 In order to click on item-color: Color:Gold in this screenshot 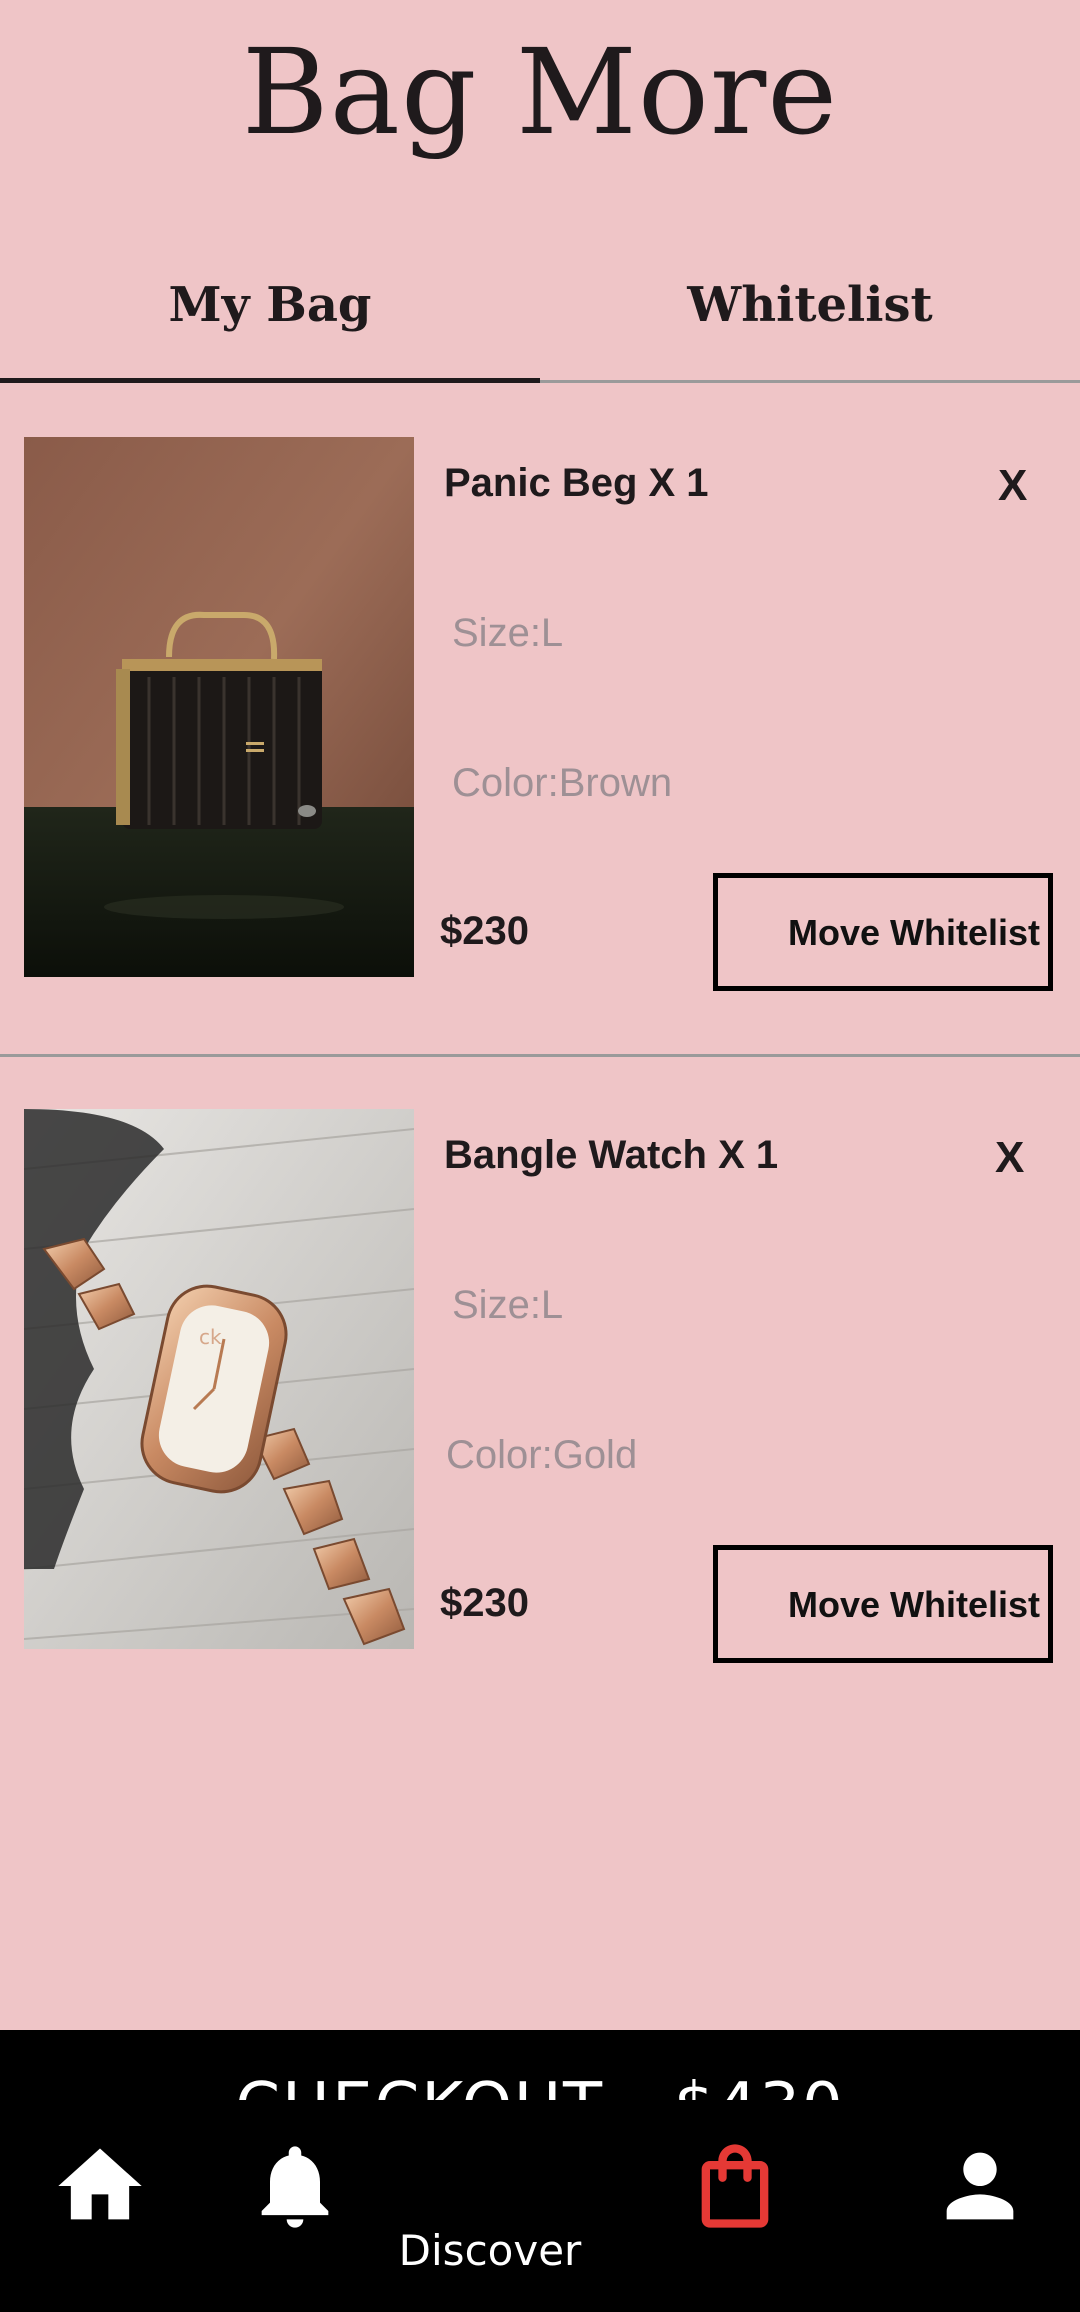, I will do `click(542, 1455)`.